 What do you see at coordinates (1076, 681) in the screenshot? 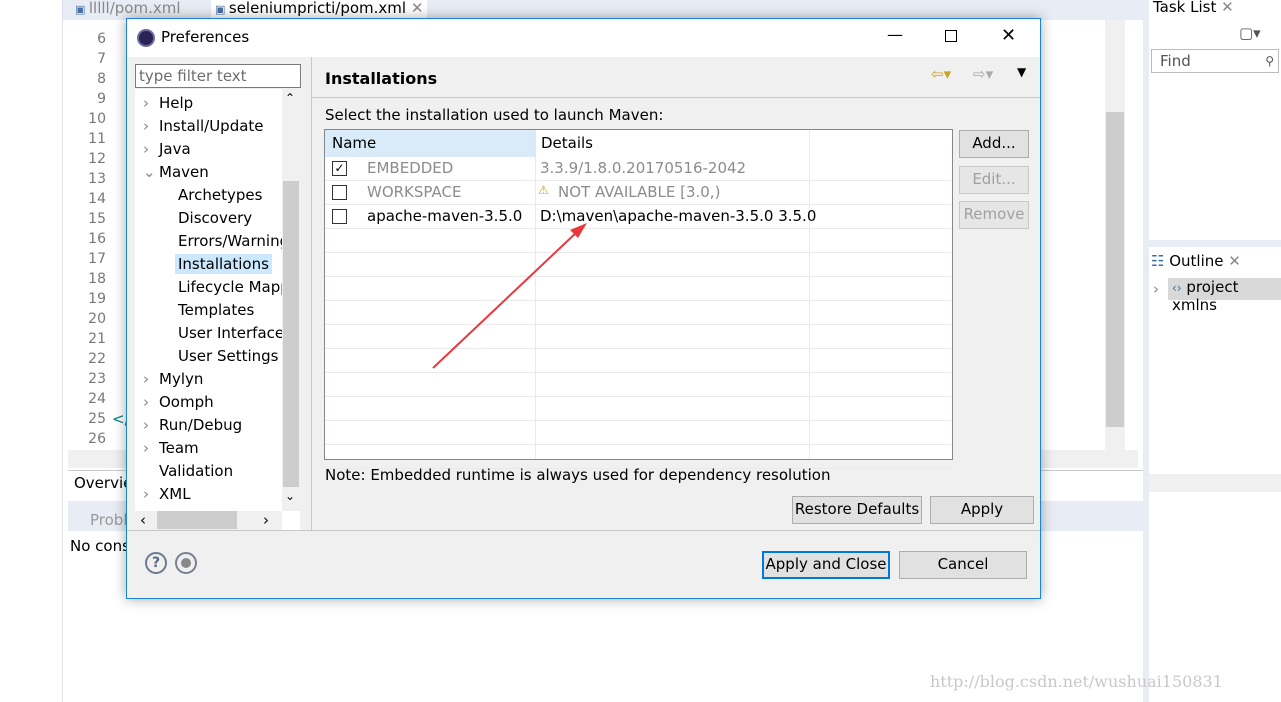
I see `watermark: http://blog.csdn.net/wushuai150831` at bounding box center [1076, 681].